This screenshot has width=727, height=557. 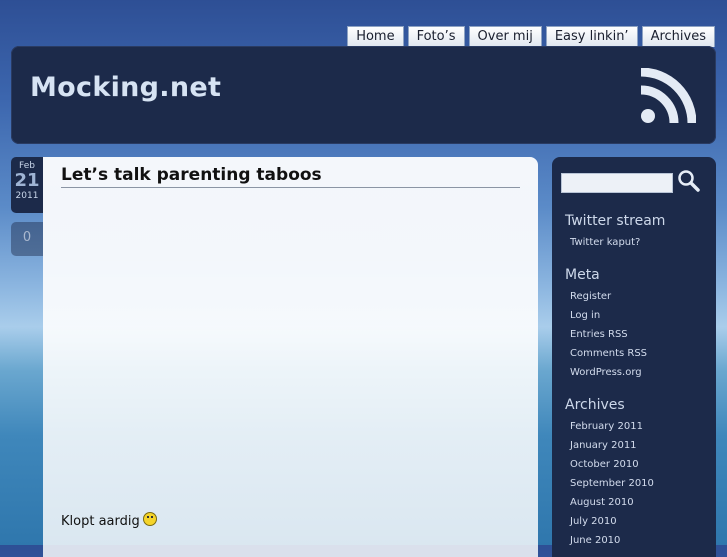 What do you see at coordinates (612, 483) in the screenshot?
I see `archive-link: September 2010` at bounding box center [612, 483].